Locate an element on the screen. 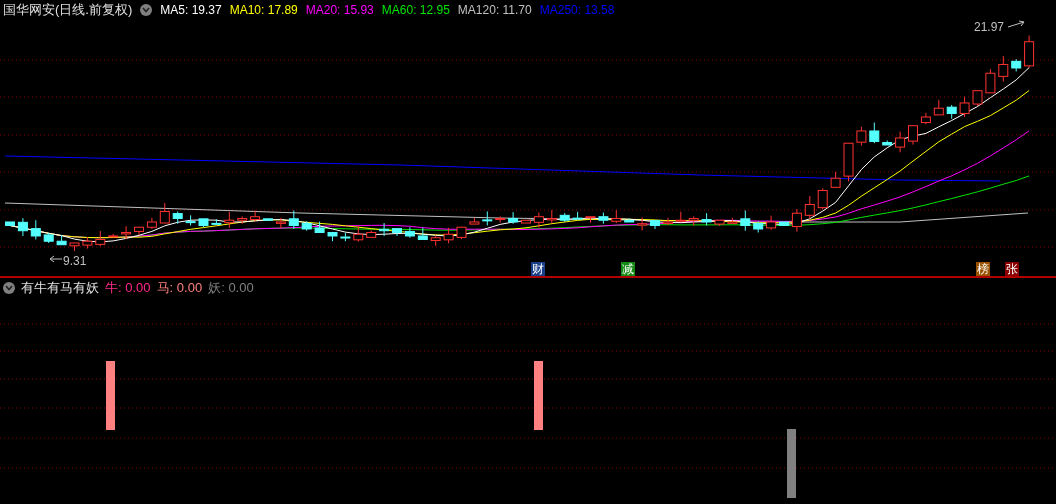  indicator-reading: 妖: 0.00 is located at coordinates (231, 288).